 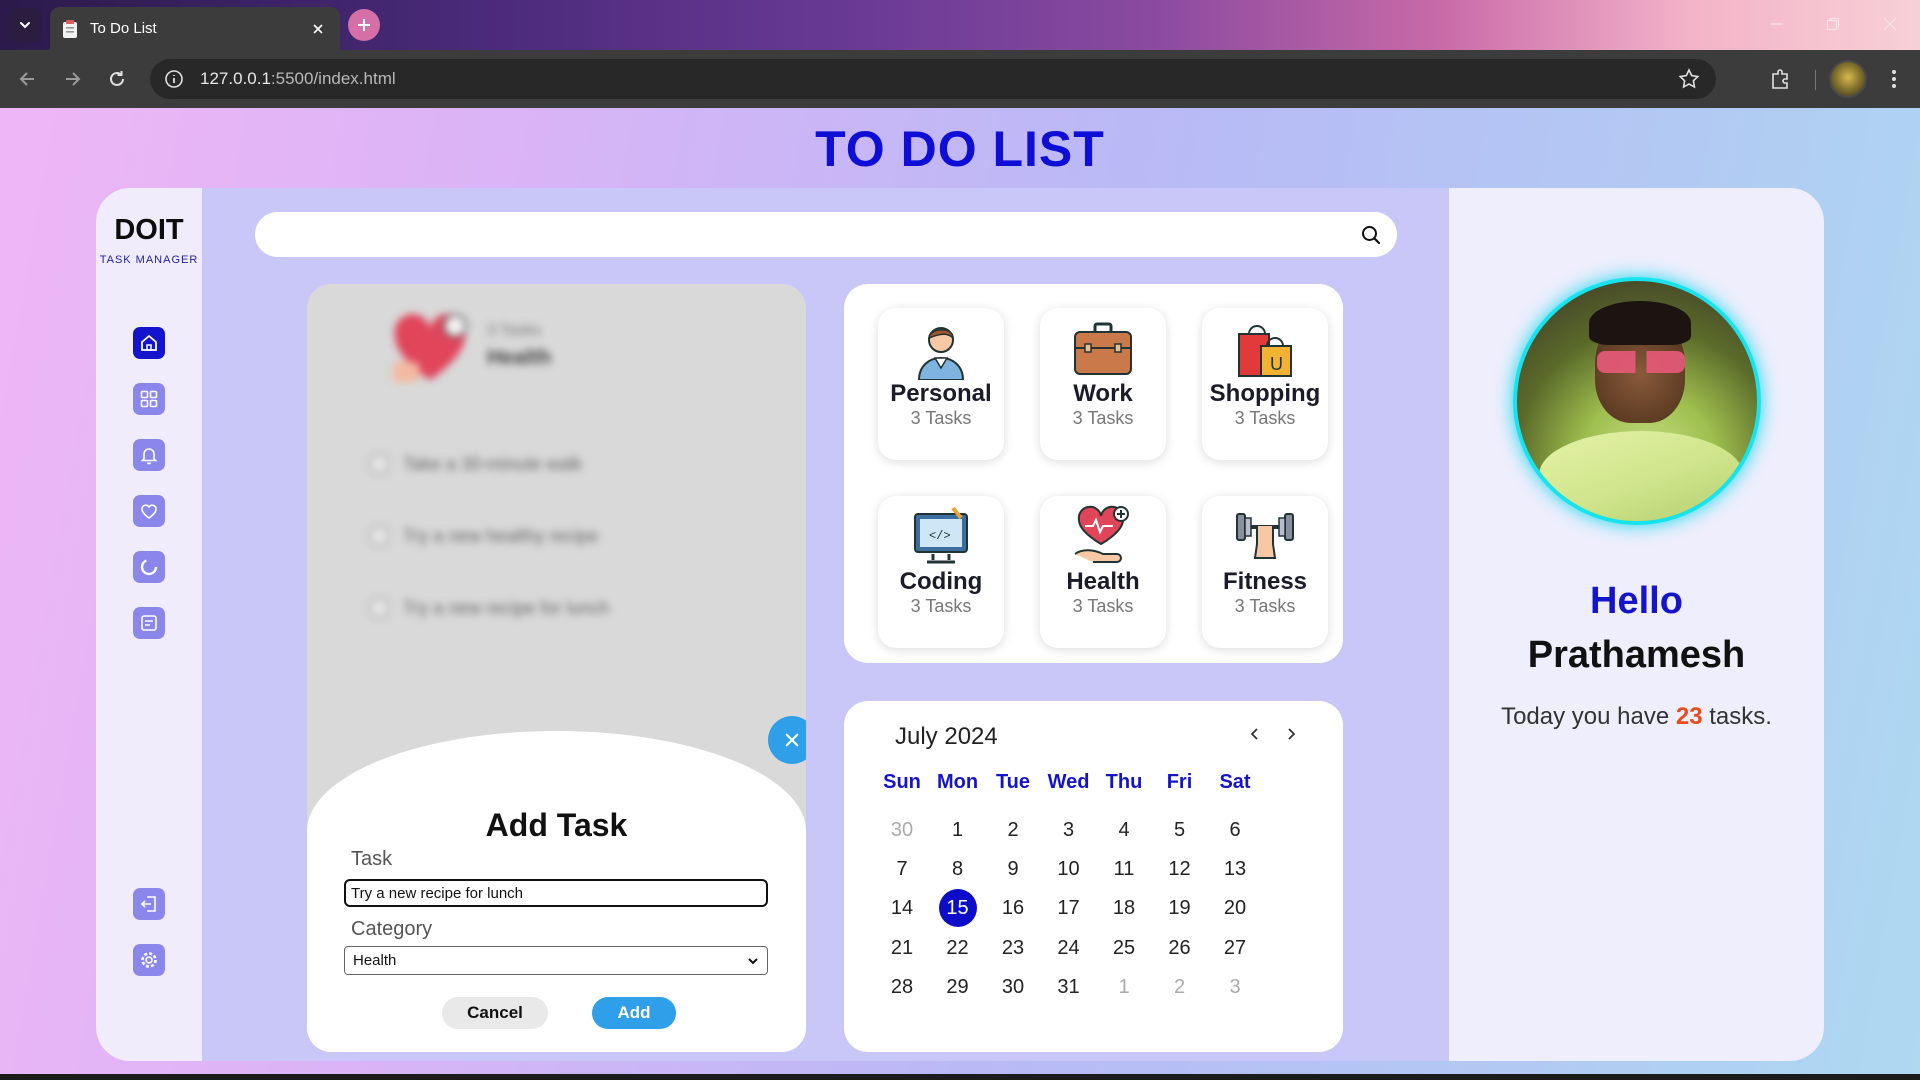 I want to click on calendar-day: 5, so click(x=1180, y=830).